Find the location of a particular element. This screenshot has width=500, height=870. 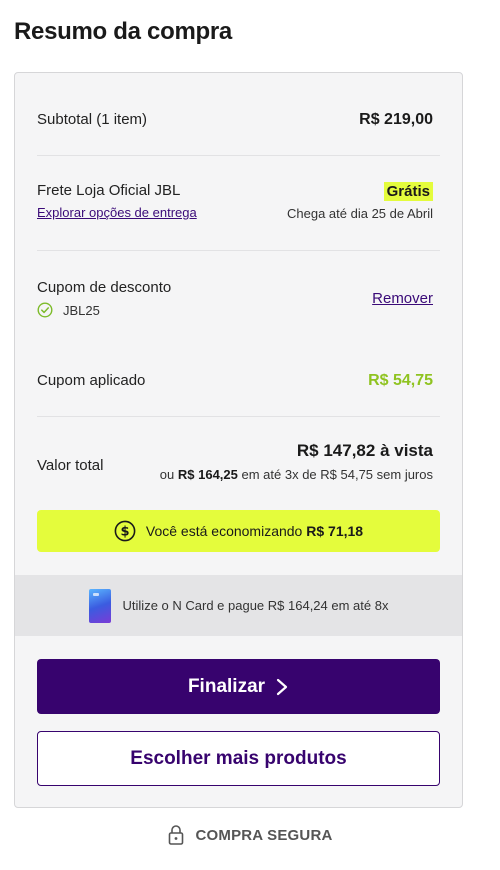

coupon-code: JBL25 is located at coordinates (81, 310).